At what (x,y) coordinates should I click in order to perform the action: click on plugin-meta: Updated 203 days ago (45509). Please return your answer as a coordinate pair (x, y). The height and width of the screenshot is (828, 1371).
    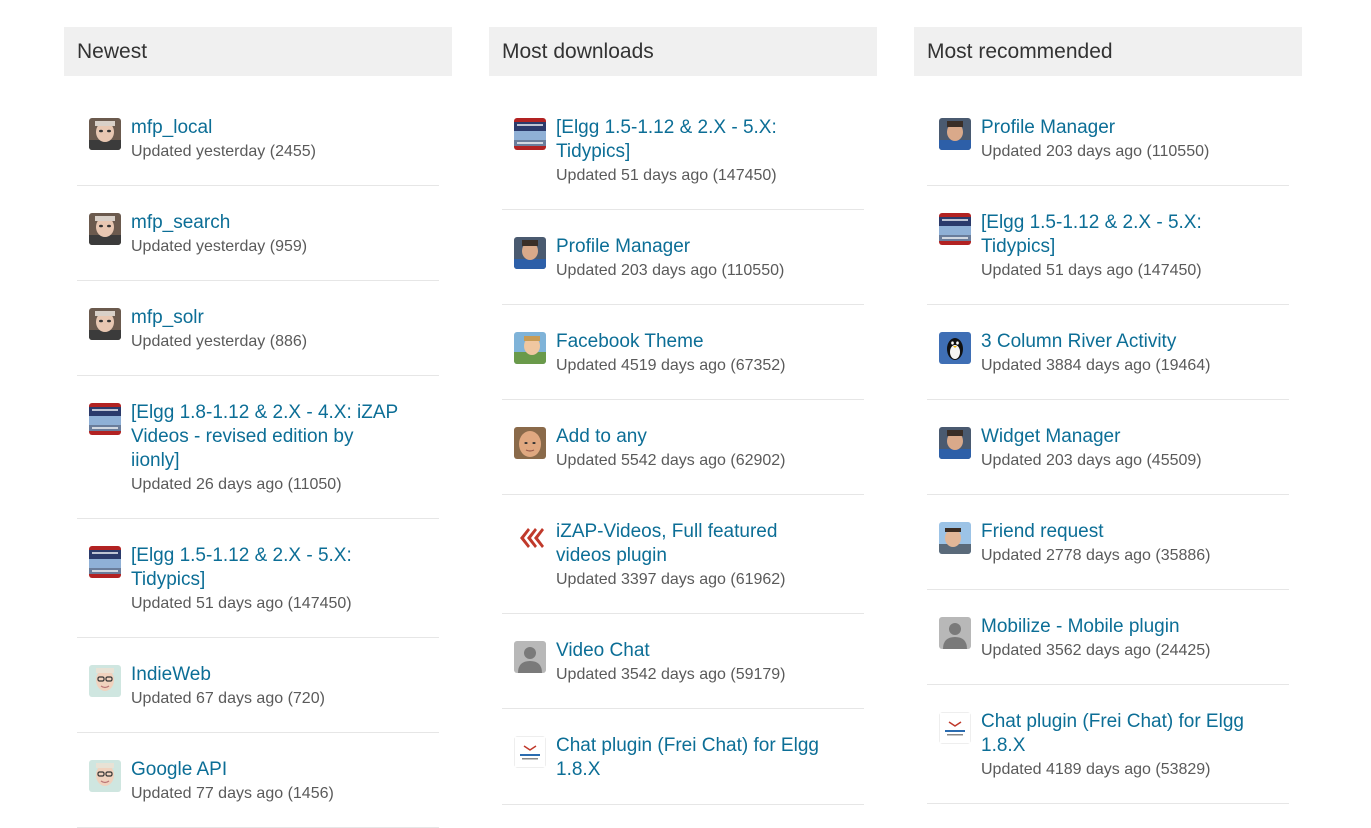
    Looking at the image, I should click on (1091, 460).